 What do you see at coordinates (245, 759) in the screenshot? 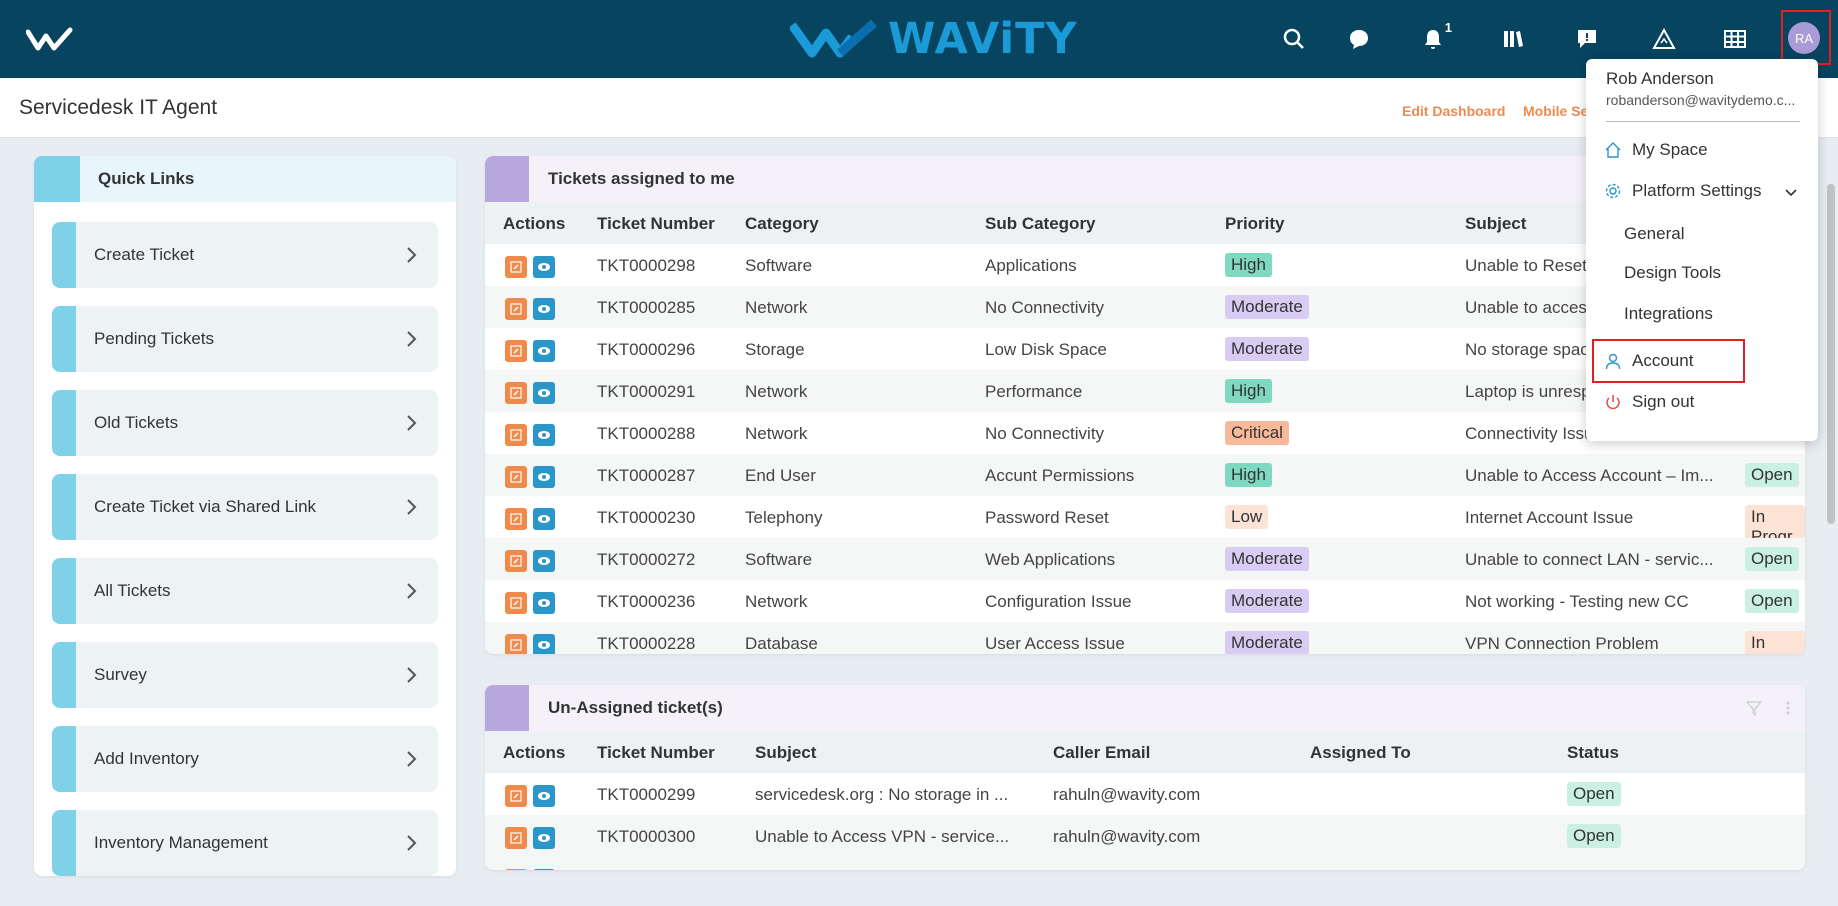
I see `quick-link-item: Add Inventory` at bounding box center [245, 759].